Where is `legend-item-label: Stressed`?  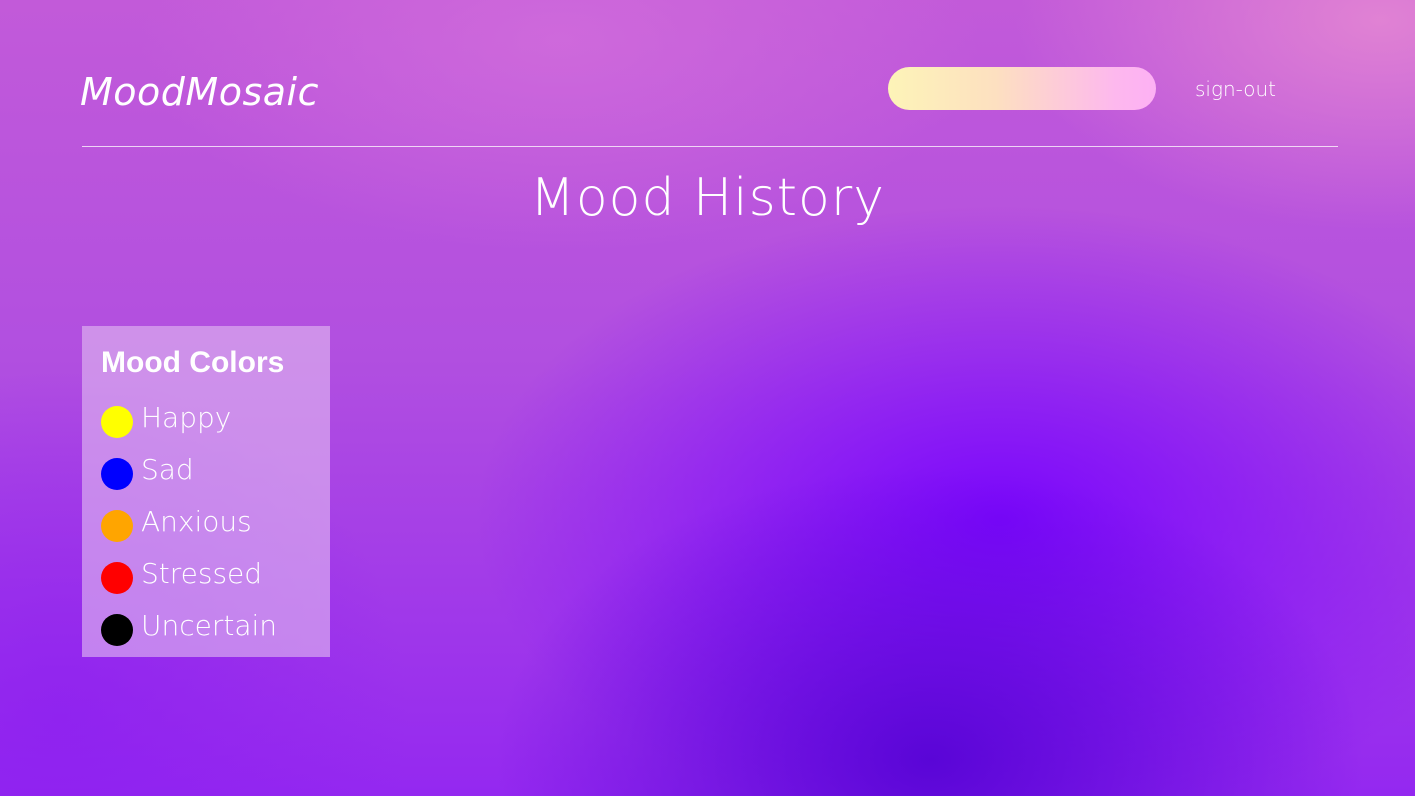
legend-item-label: Stressed is located at coordinates (202, 573).